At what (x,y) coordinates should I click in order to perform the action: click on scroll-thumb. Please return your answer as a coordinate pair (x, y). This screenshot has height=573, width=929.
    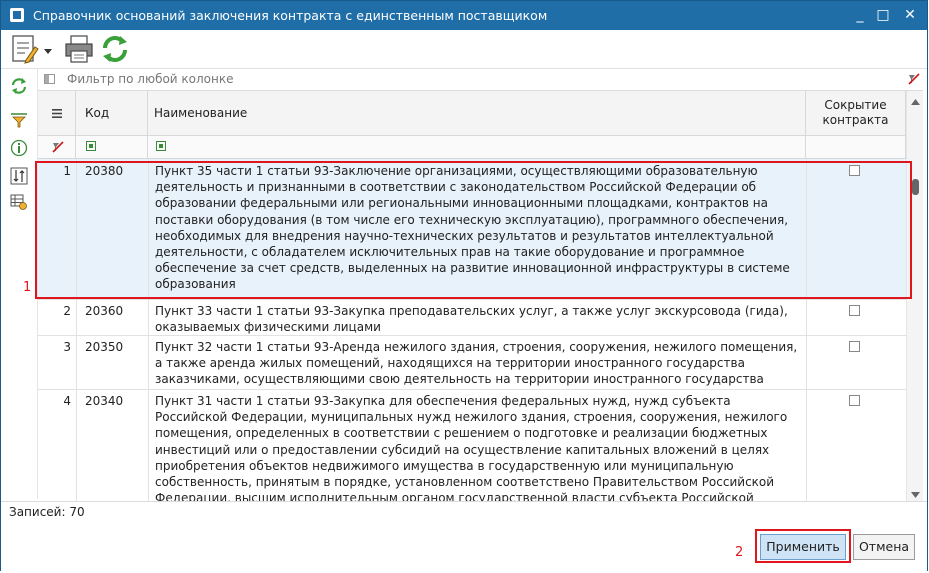
    Looking at the image, I should click on (915, 187).